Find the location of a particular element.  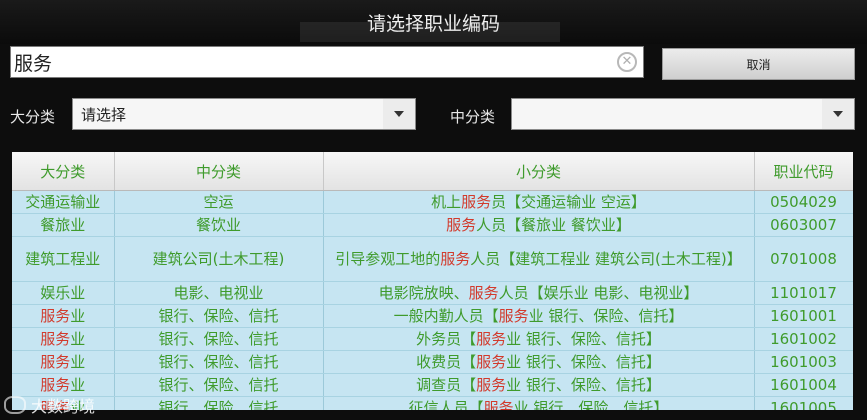

minor-category-cell: 服务人员【餐旅业 餐饮业】 is located at coordinates (539, 225).